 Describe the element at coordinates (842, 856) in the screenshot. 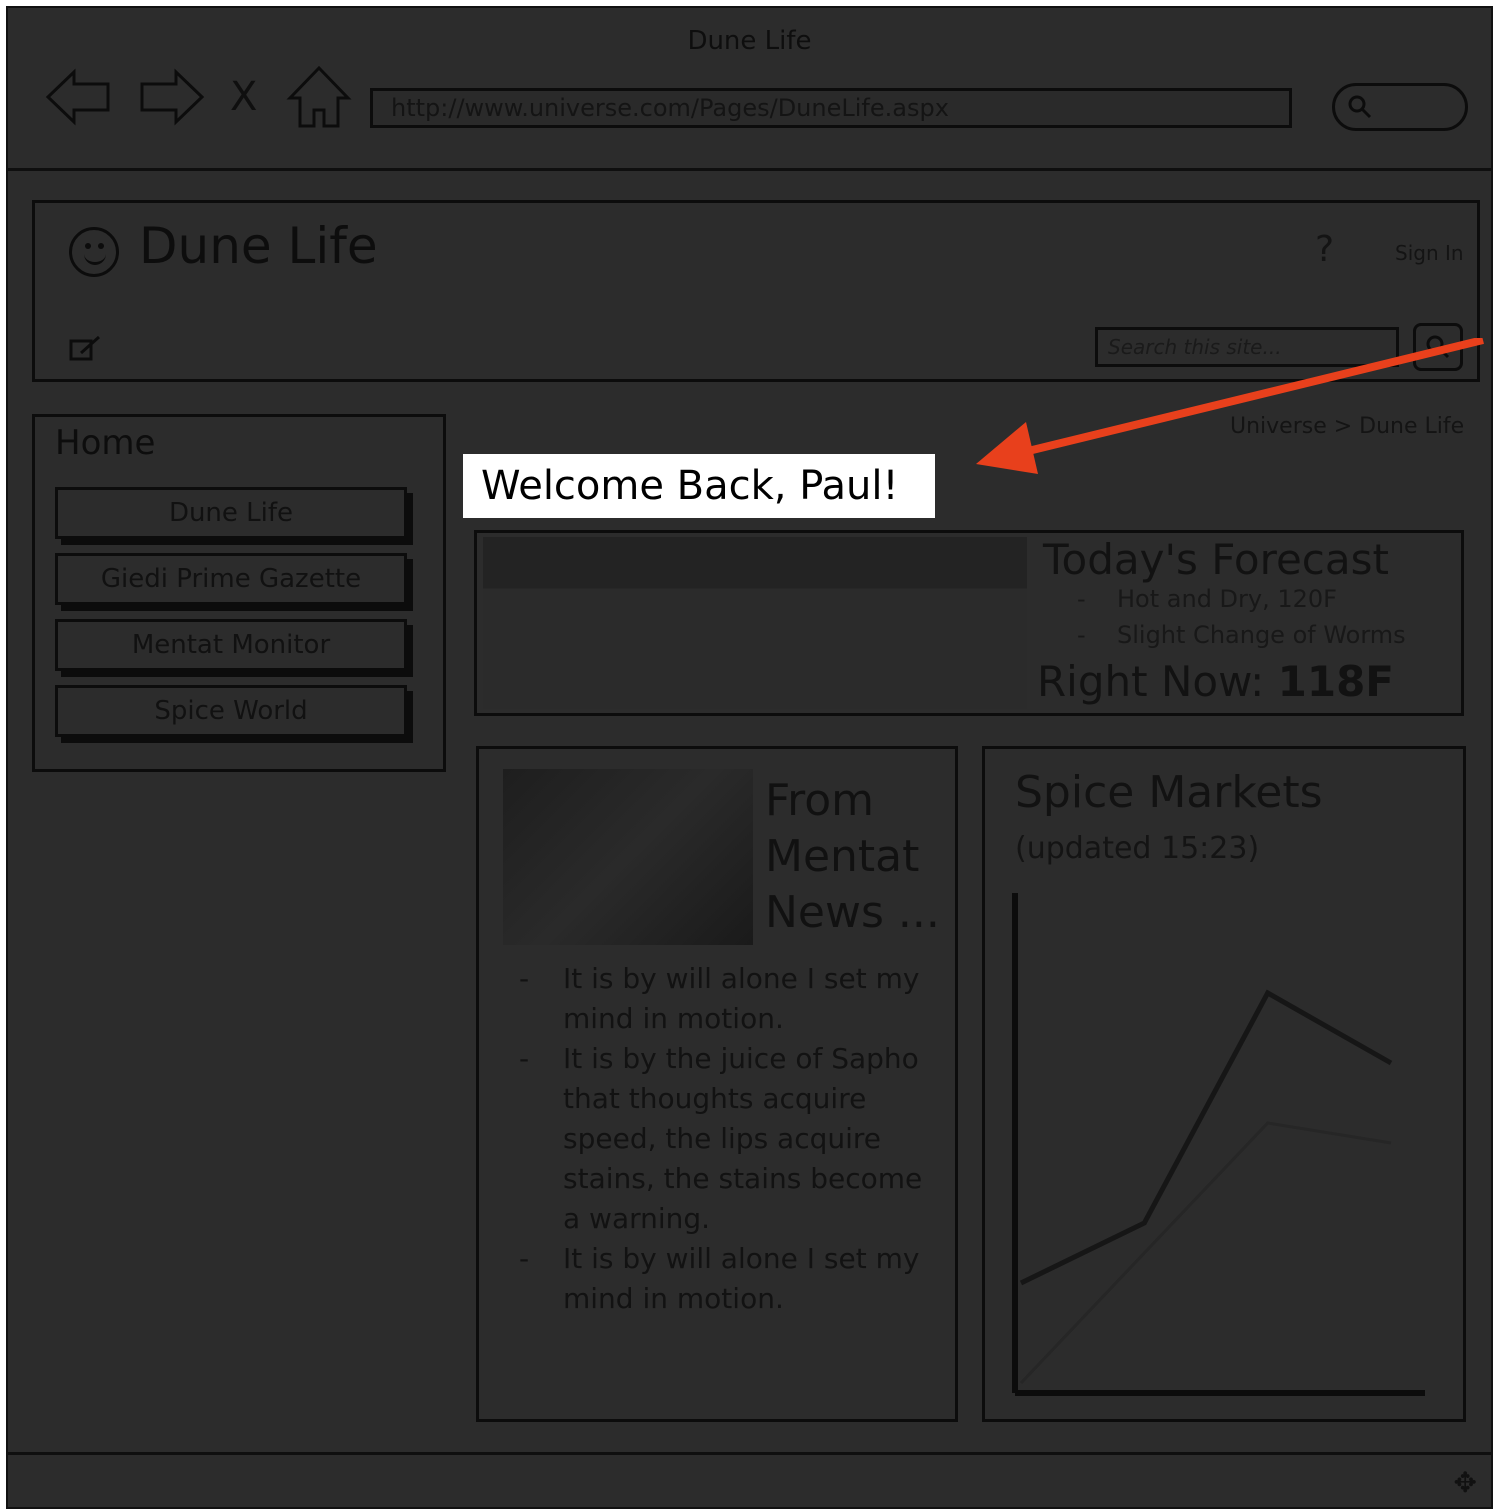

I see `mentat-title-line: Mentat` at that location.